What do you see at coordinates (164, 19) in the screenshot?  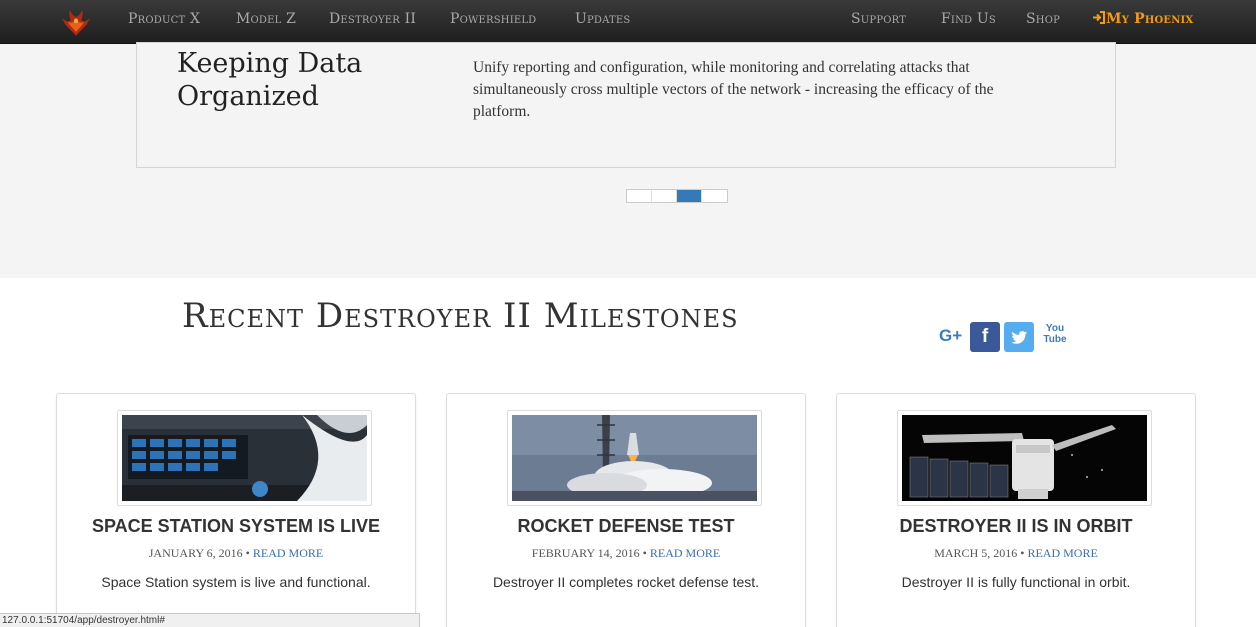 I see `nav-product-x: Product X` at bounding box center [164, 19].